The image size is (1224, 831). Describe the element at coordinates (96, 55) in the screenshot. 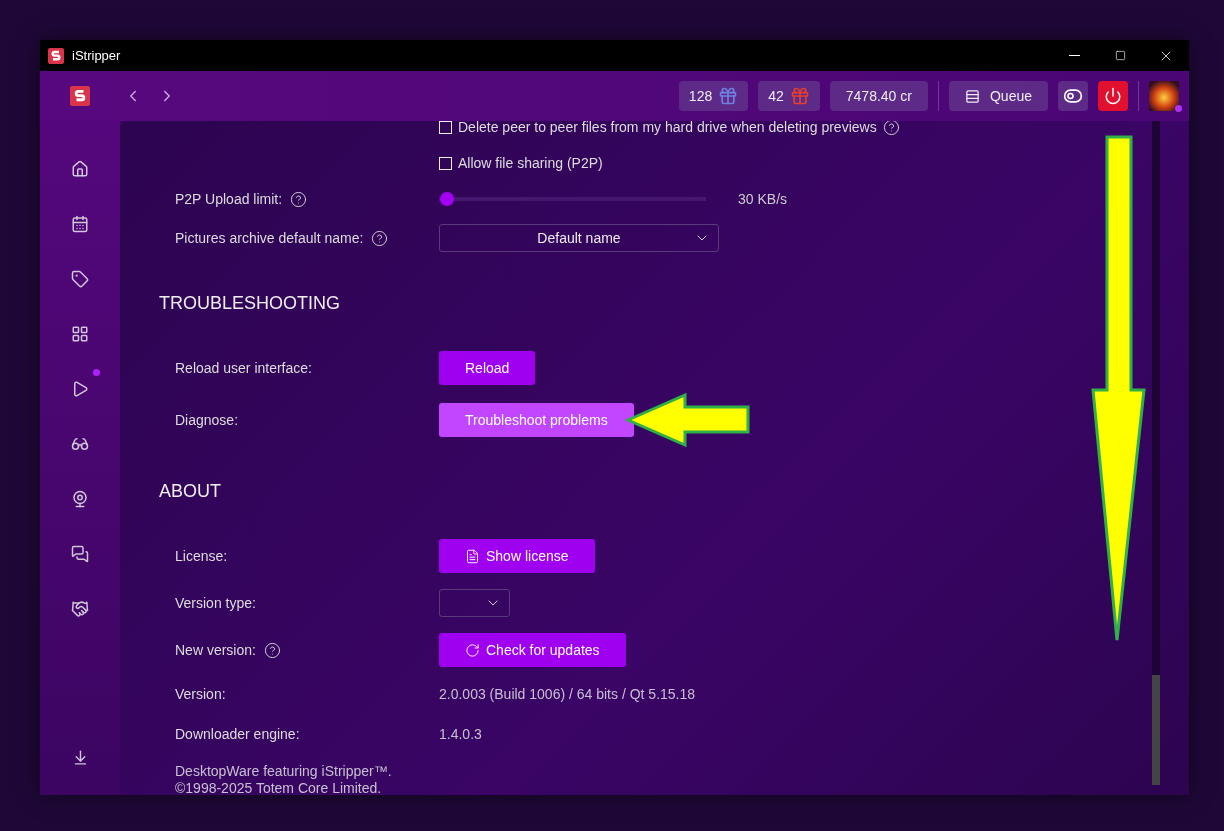

I see `window-title: iStripper` at that location.